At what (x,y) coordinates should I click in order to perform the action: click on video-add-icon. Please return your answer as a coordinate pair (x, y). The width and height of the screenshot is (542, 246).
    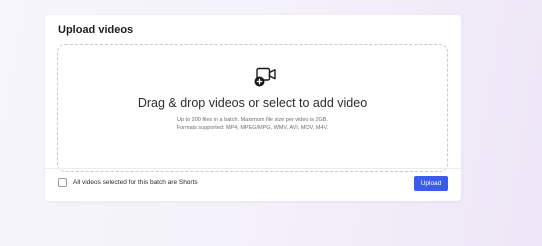
    Looking at the image, I should click on (265, 77).